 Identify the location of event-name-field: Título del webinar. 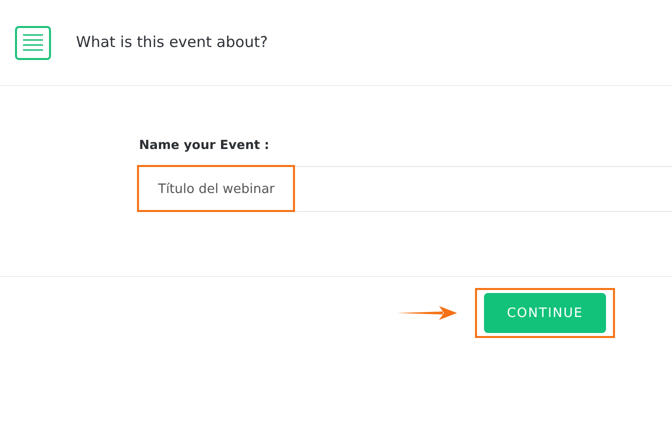
(404, 189).